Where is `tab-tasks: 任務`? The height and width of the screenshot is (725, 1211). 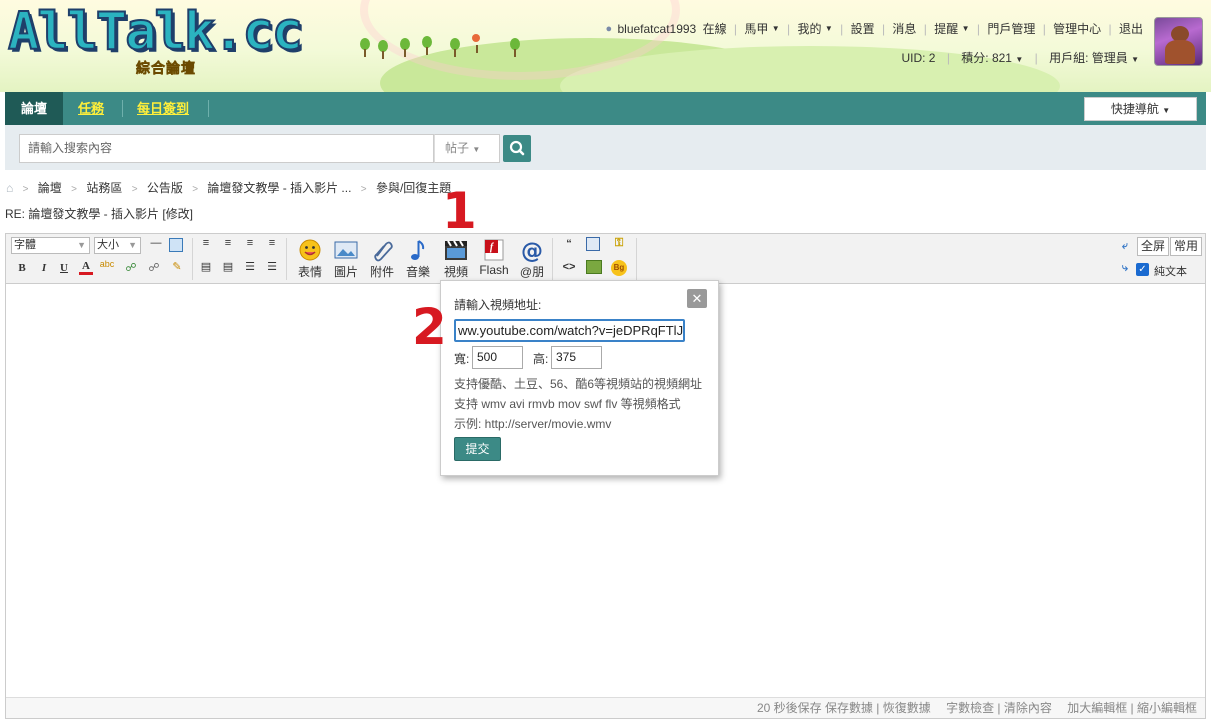
tab-tasks: 任務 is located at coordinates (91, 108).